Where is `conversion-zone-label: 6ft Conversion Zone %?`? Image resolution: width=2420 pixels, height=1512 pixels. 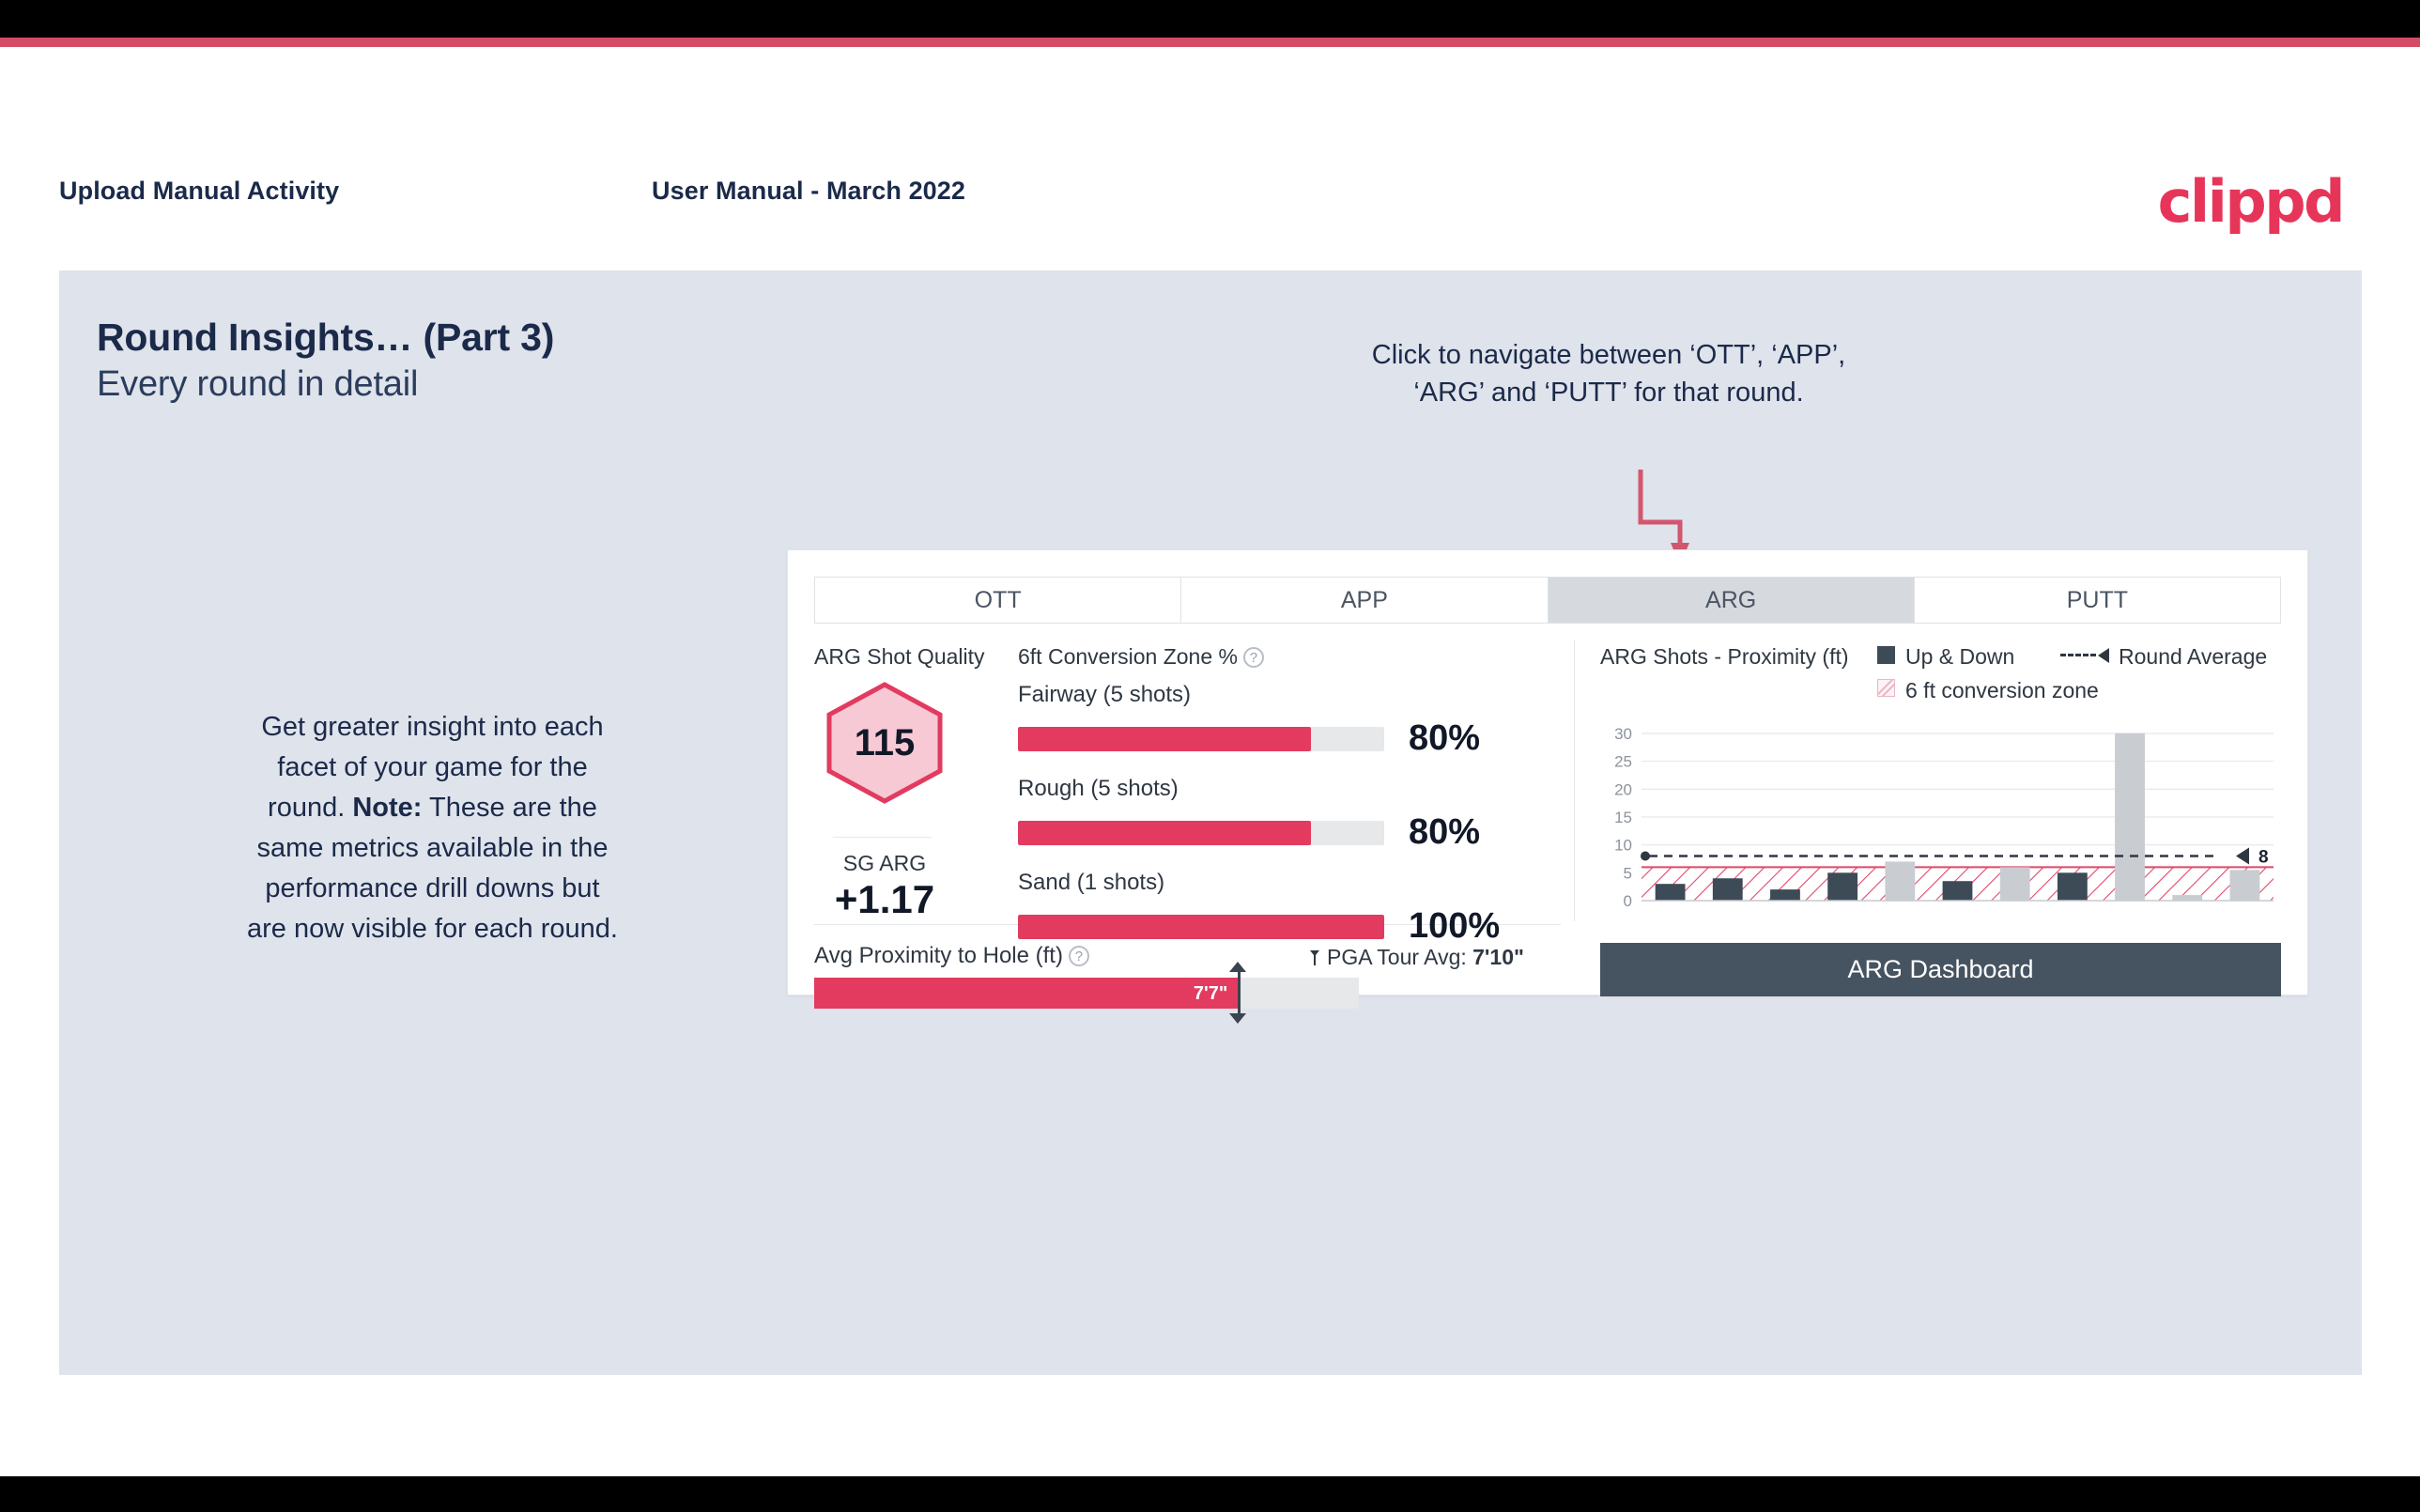 conversion-zone-label: 6ft Conversion Zone %? is located at coordinates (1141, 657).